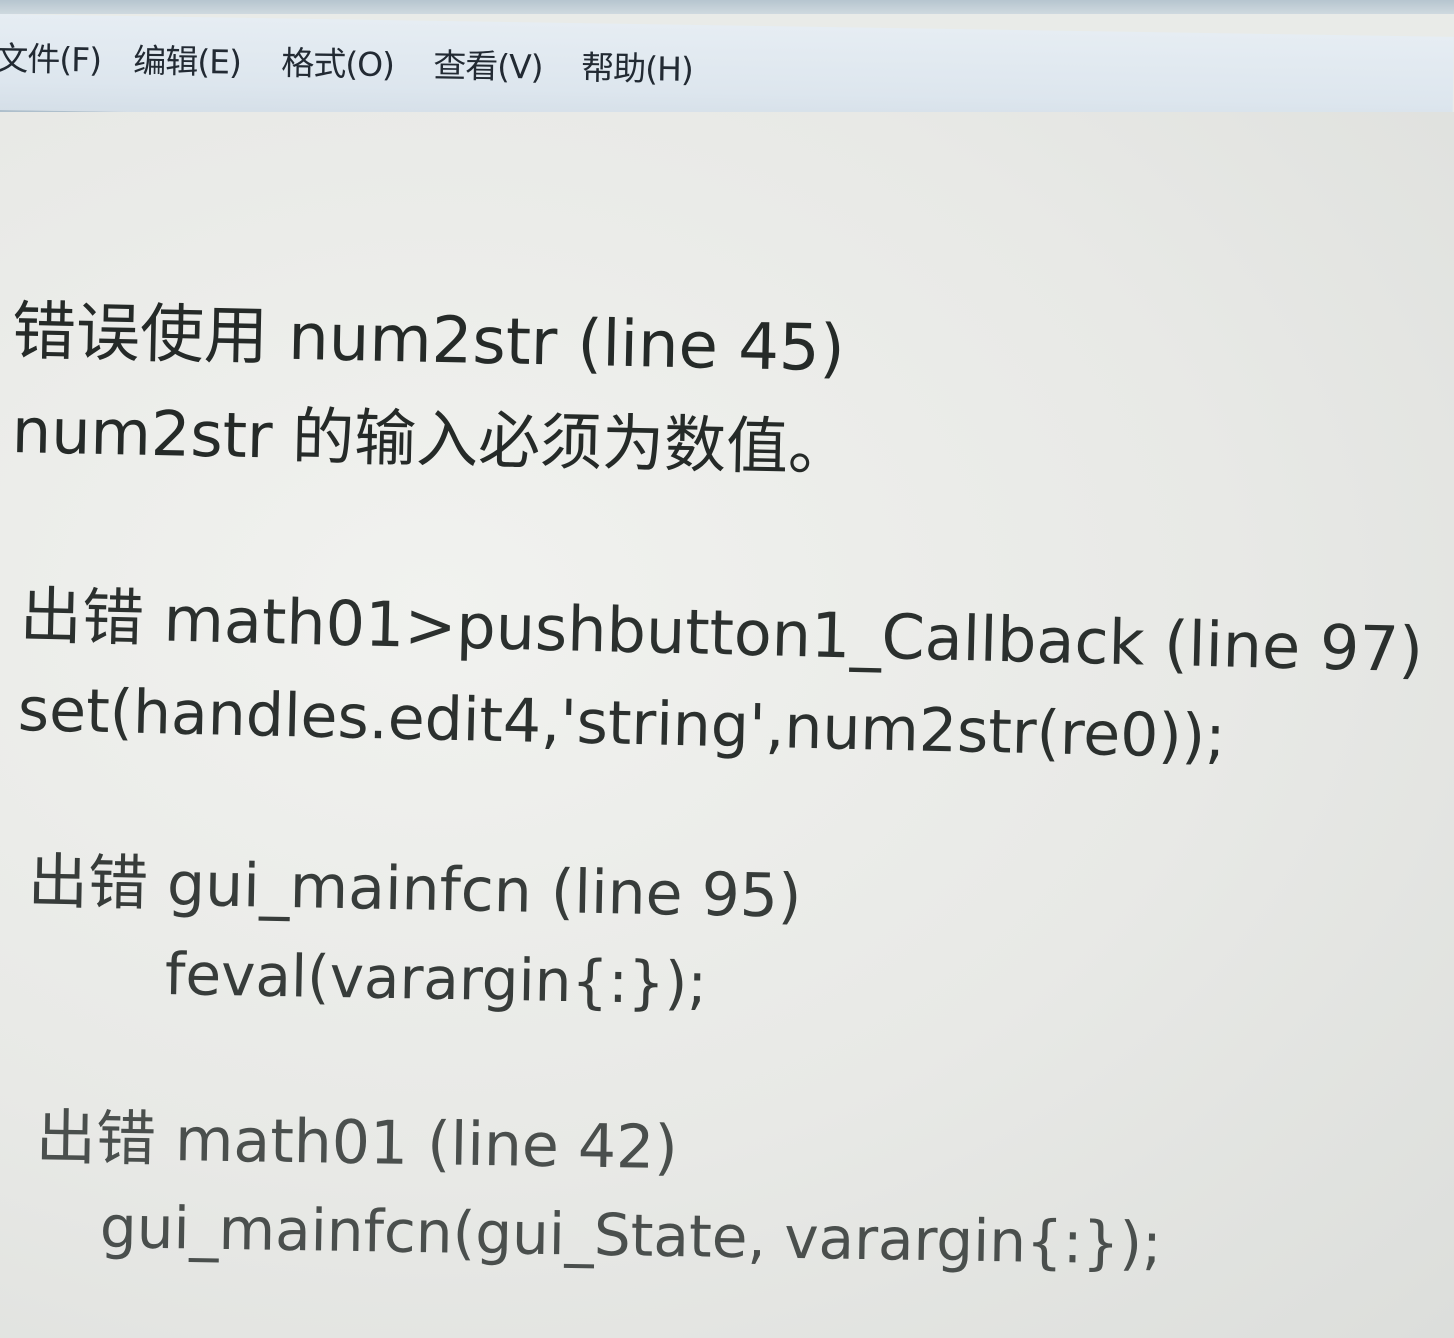  I want to click on error-message-line: 错误使用 num2str (line 45), so click(428, 341).